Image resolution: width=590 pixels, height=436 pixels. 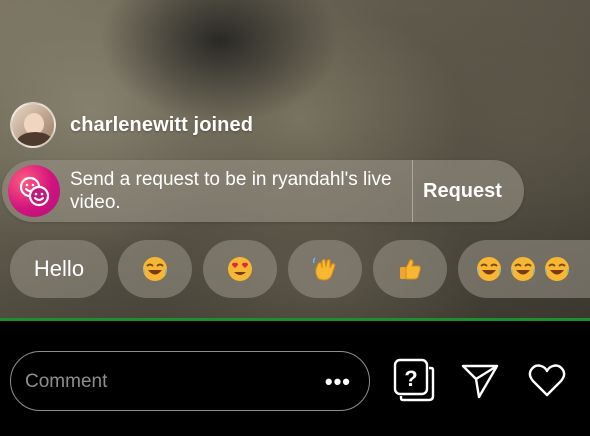 I want to click on quick-reply-waving-hand, so click(x=325, y=269).